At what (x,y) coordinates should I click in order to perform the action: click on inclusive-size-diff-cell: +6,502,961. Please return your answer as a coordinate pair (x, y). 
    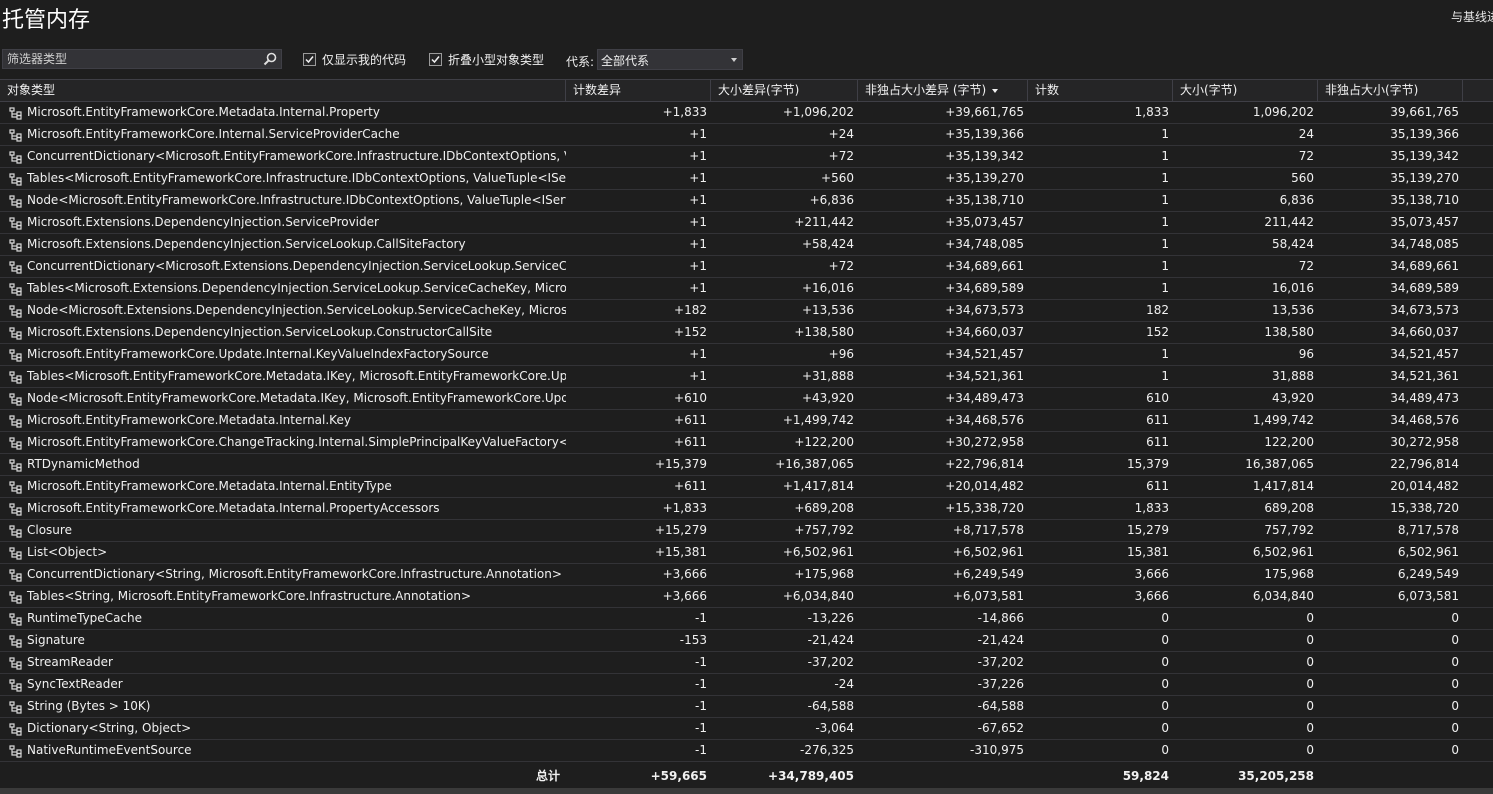
    Looking at the image, I should click on (988, 552).